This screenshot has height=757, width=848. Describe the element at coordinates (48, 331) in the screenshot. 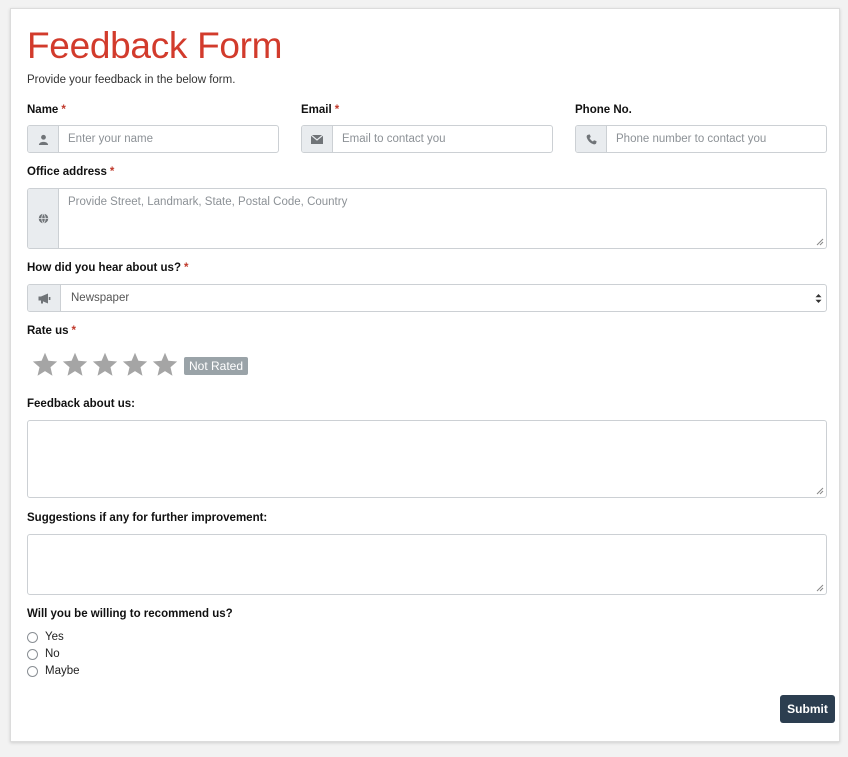

I see `rating-label-text: Rate us` at that location.